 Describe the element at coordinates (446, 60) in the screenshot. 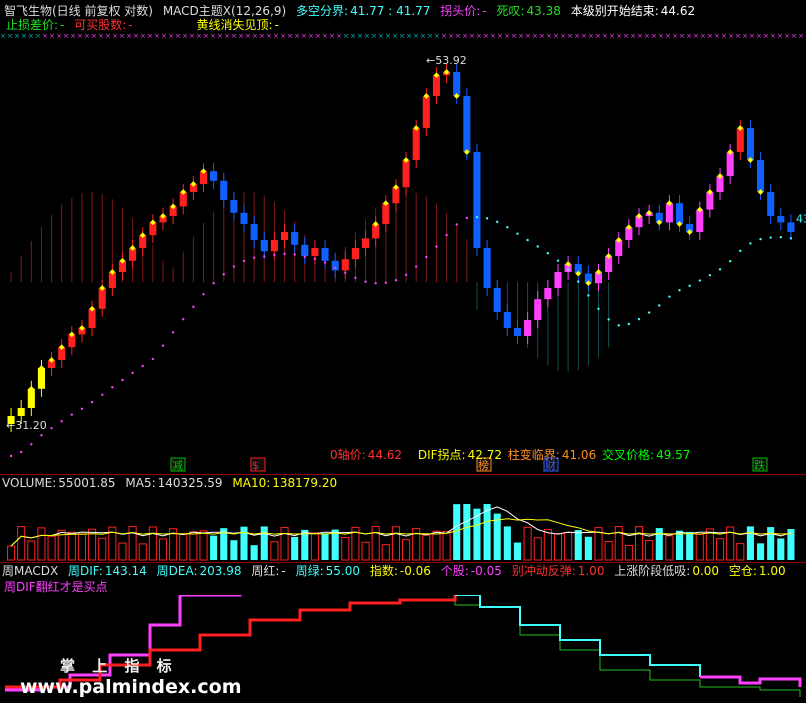

I see `high-label: ←53.92` at that location.